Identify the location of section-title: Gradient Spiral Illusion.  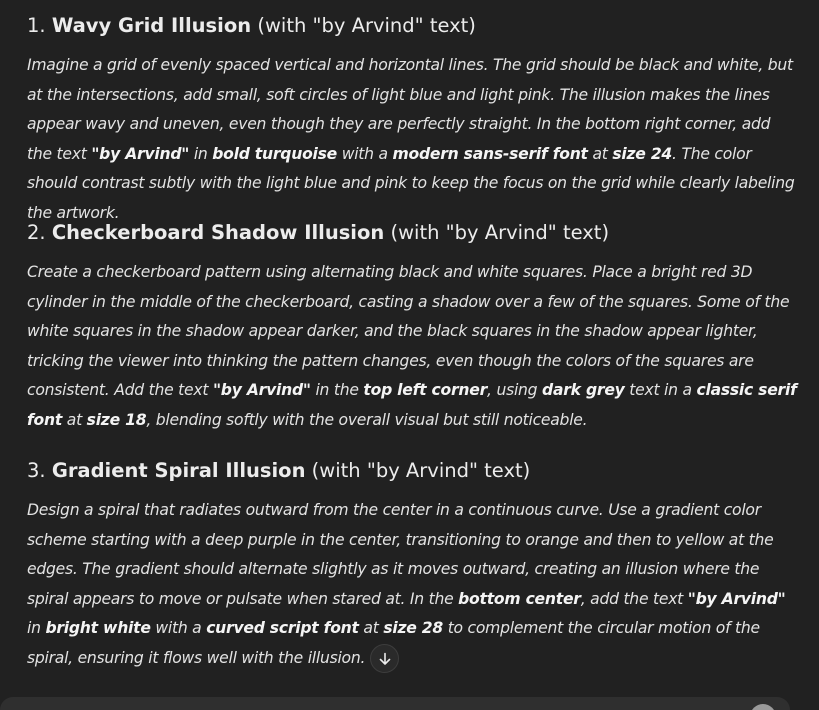
(178, 470).